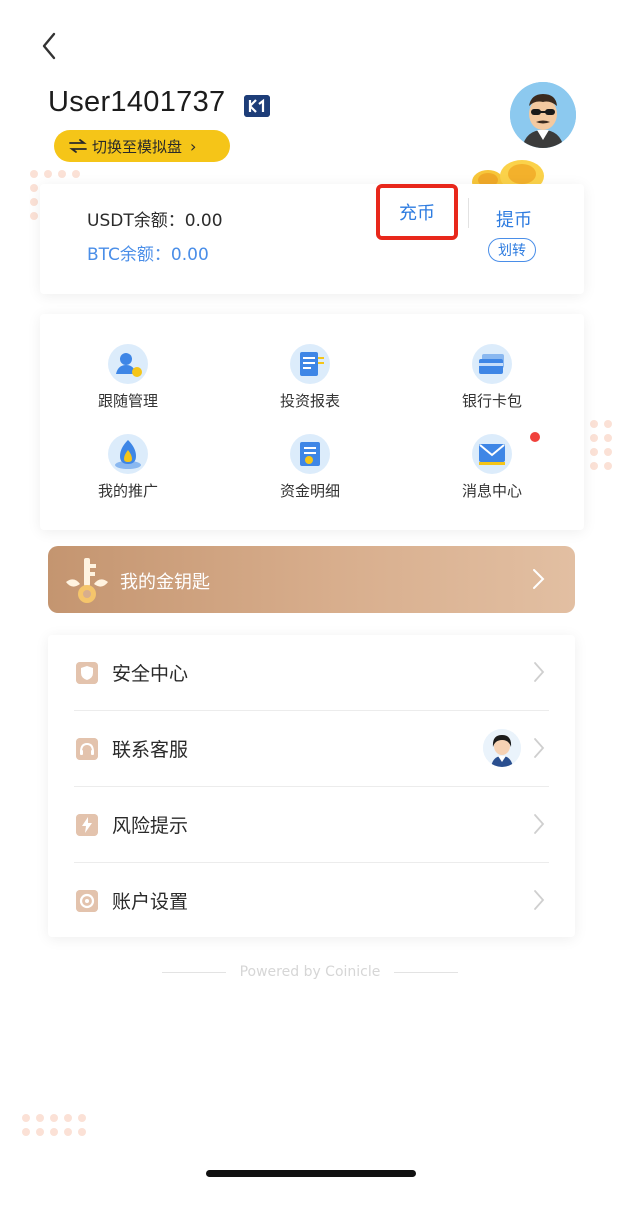 This screenshot has width=620, height=1218. What do you see at coordinates (150, 902) in the screenshot?
I see `menu-label: 账户设置` at bounding box center [150, 902].